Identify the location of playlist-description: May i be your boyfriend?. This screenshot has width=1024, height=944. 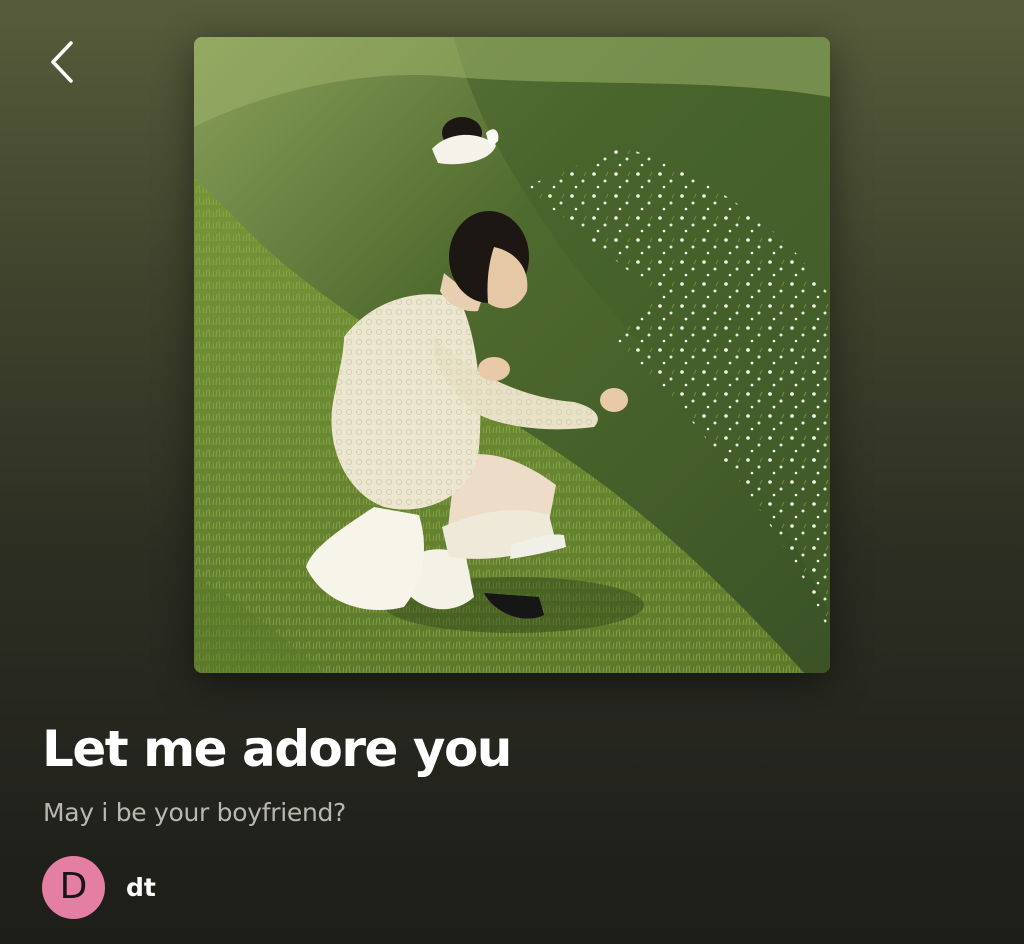
(195, 812).